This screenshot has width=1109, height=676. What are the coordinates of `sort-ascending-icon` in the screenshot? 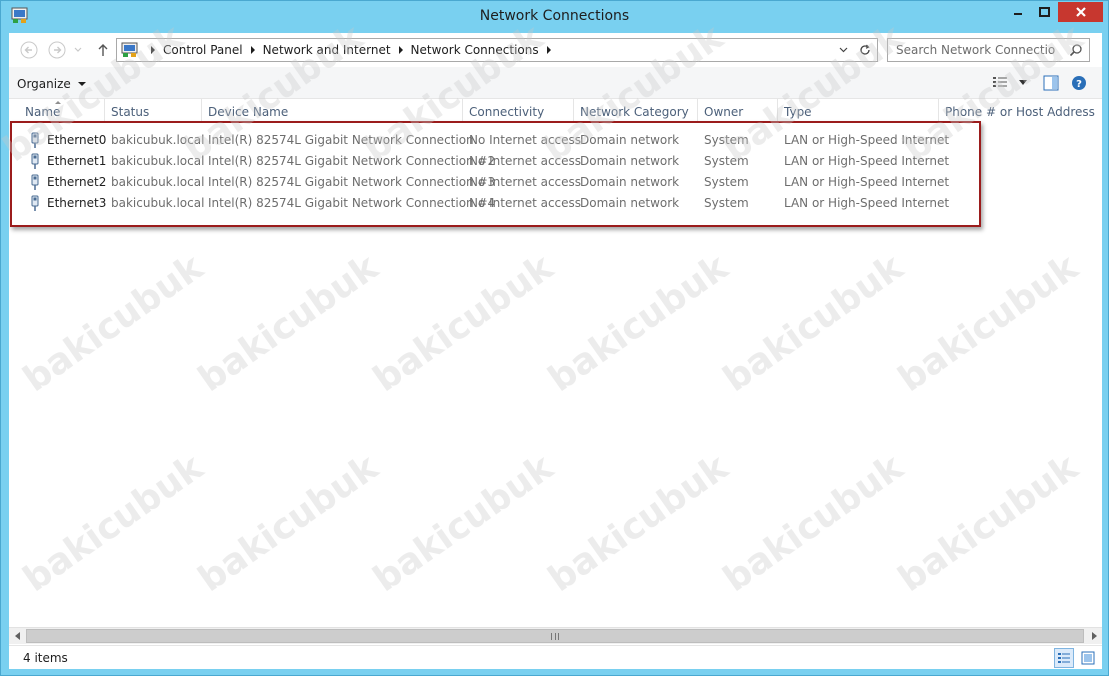 It's located at (58, 102).